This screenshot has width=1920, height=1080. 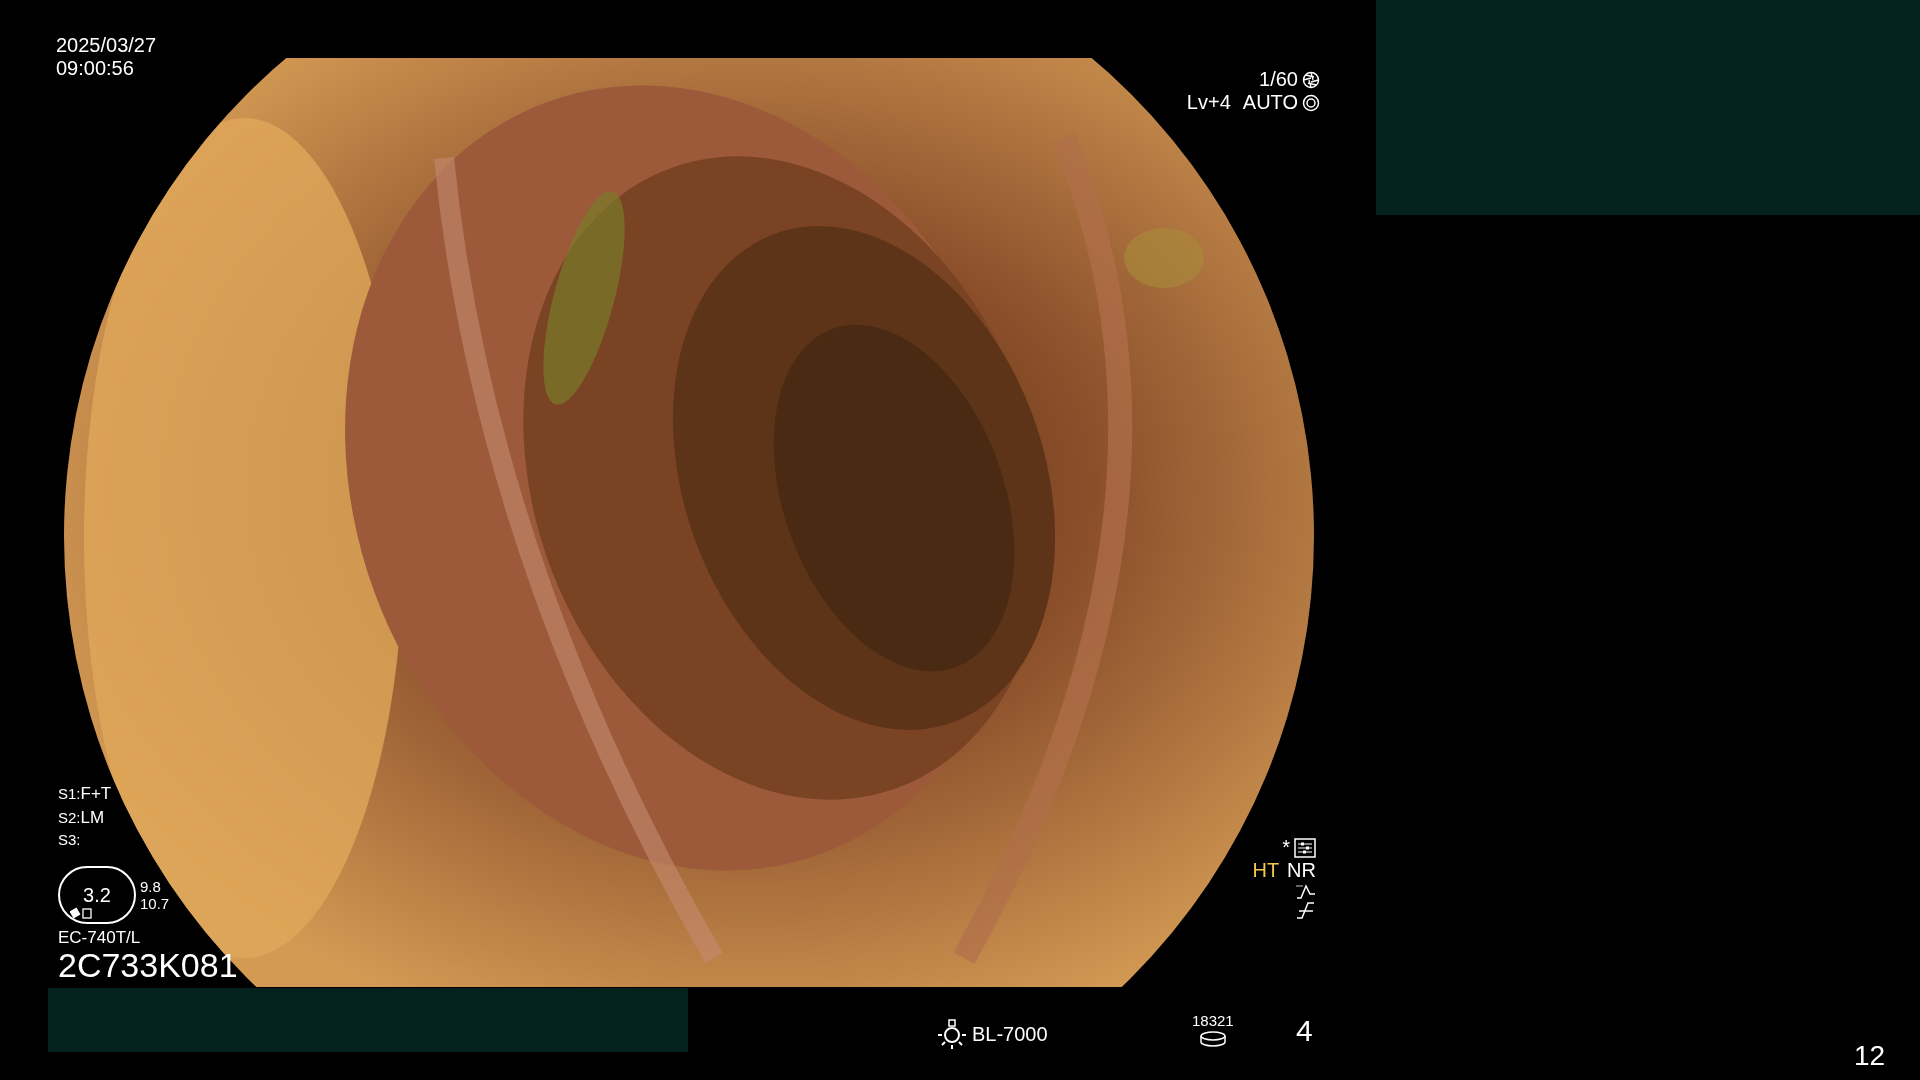 I want to click on mode-indicator: NR, so click(x=1301, y=870).